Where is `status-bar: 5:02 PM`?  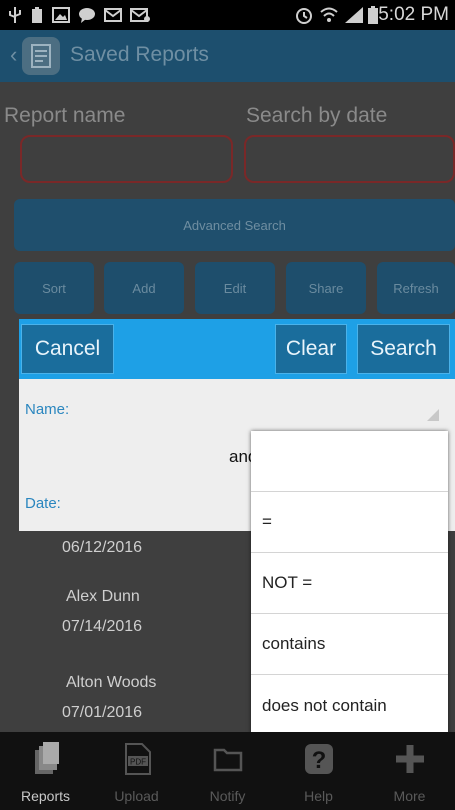
status-bar: 5:02 PM is located at coordinates (227, 15).